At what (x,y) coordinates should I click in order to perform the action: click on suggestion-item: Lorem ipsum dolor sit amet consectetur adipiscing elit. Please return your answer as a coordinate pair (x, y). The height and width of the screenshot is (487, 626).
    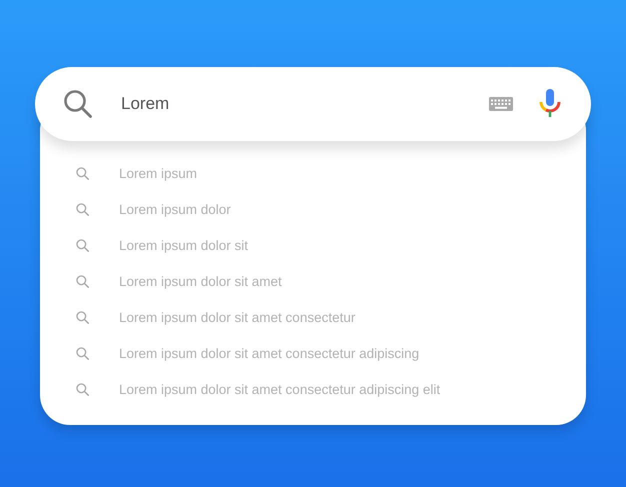
    Looking at the image, I should click on (279, 389).